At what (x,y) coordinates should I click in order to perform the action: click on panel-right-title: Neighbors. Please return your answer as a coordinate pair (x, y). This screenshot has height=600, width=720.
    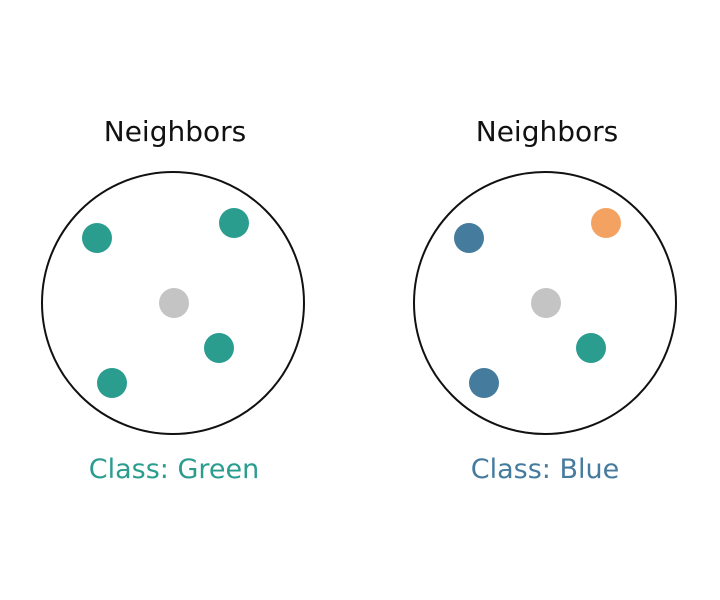
    Looking at the image, I should click on (547, 131).